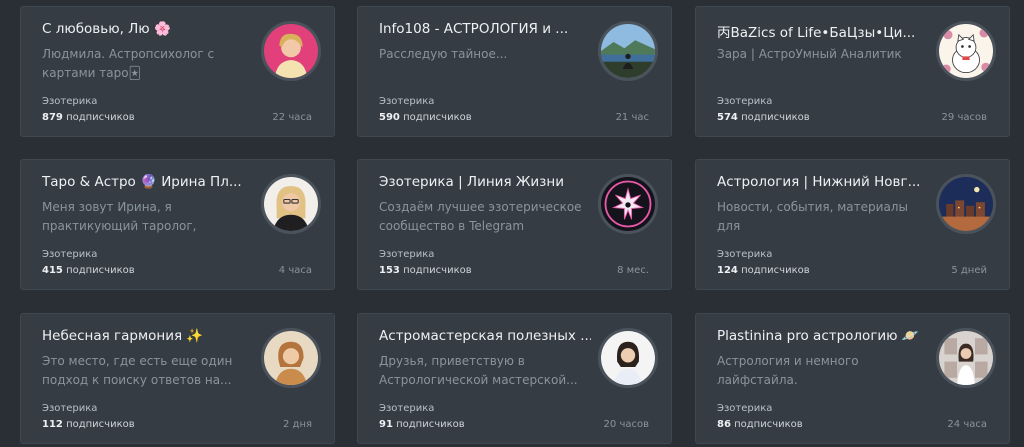  What do you see at coordinates (485, 182) in the screenshot?
I see `channel-title: Эзотерика | Линия Жизни` at bounding box center [485, 182].